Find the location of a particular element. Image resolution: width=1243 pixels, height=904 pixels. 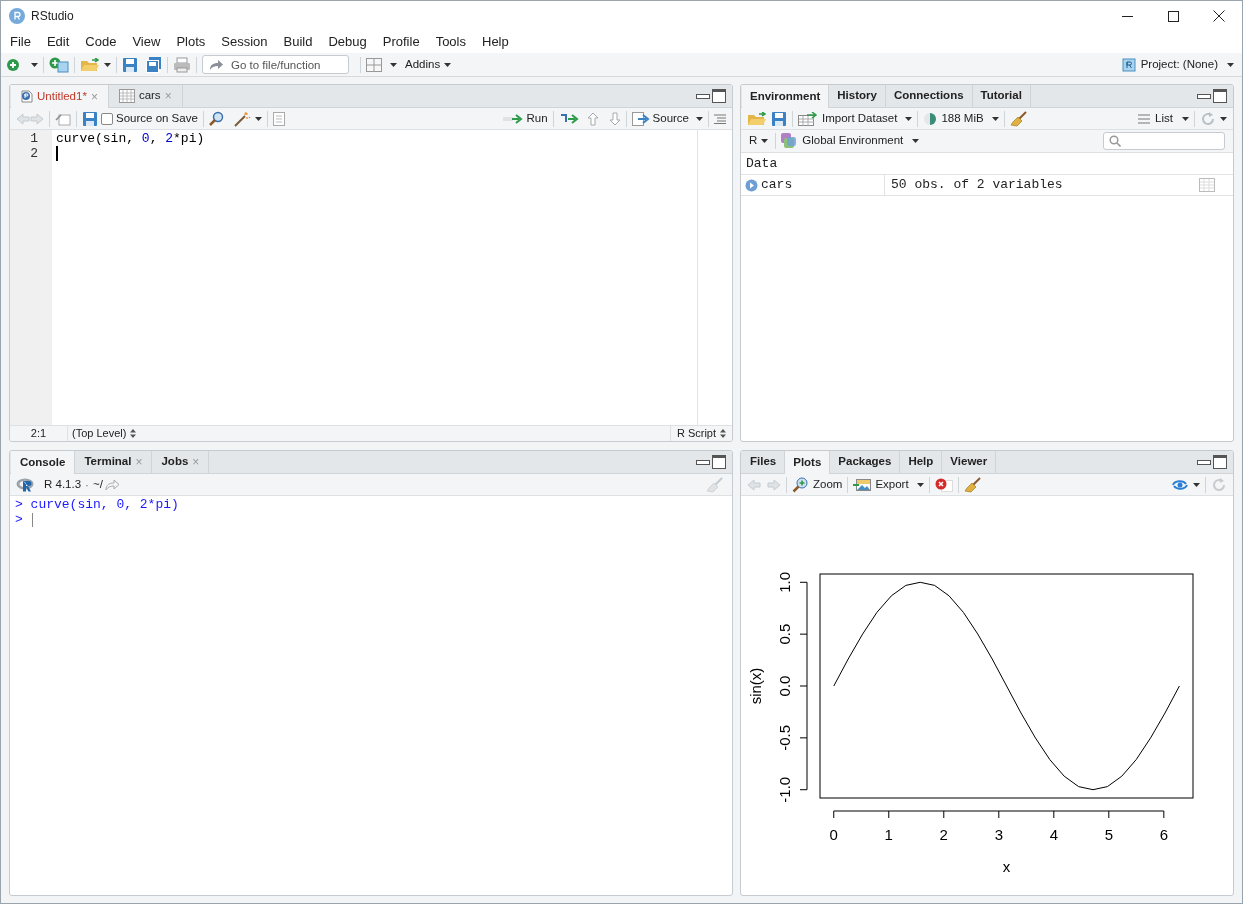

tab: Untitled1* × is located at coordinates (60, 96).